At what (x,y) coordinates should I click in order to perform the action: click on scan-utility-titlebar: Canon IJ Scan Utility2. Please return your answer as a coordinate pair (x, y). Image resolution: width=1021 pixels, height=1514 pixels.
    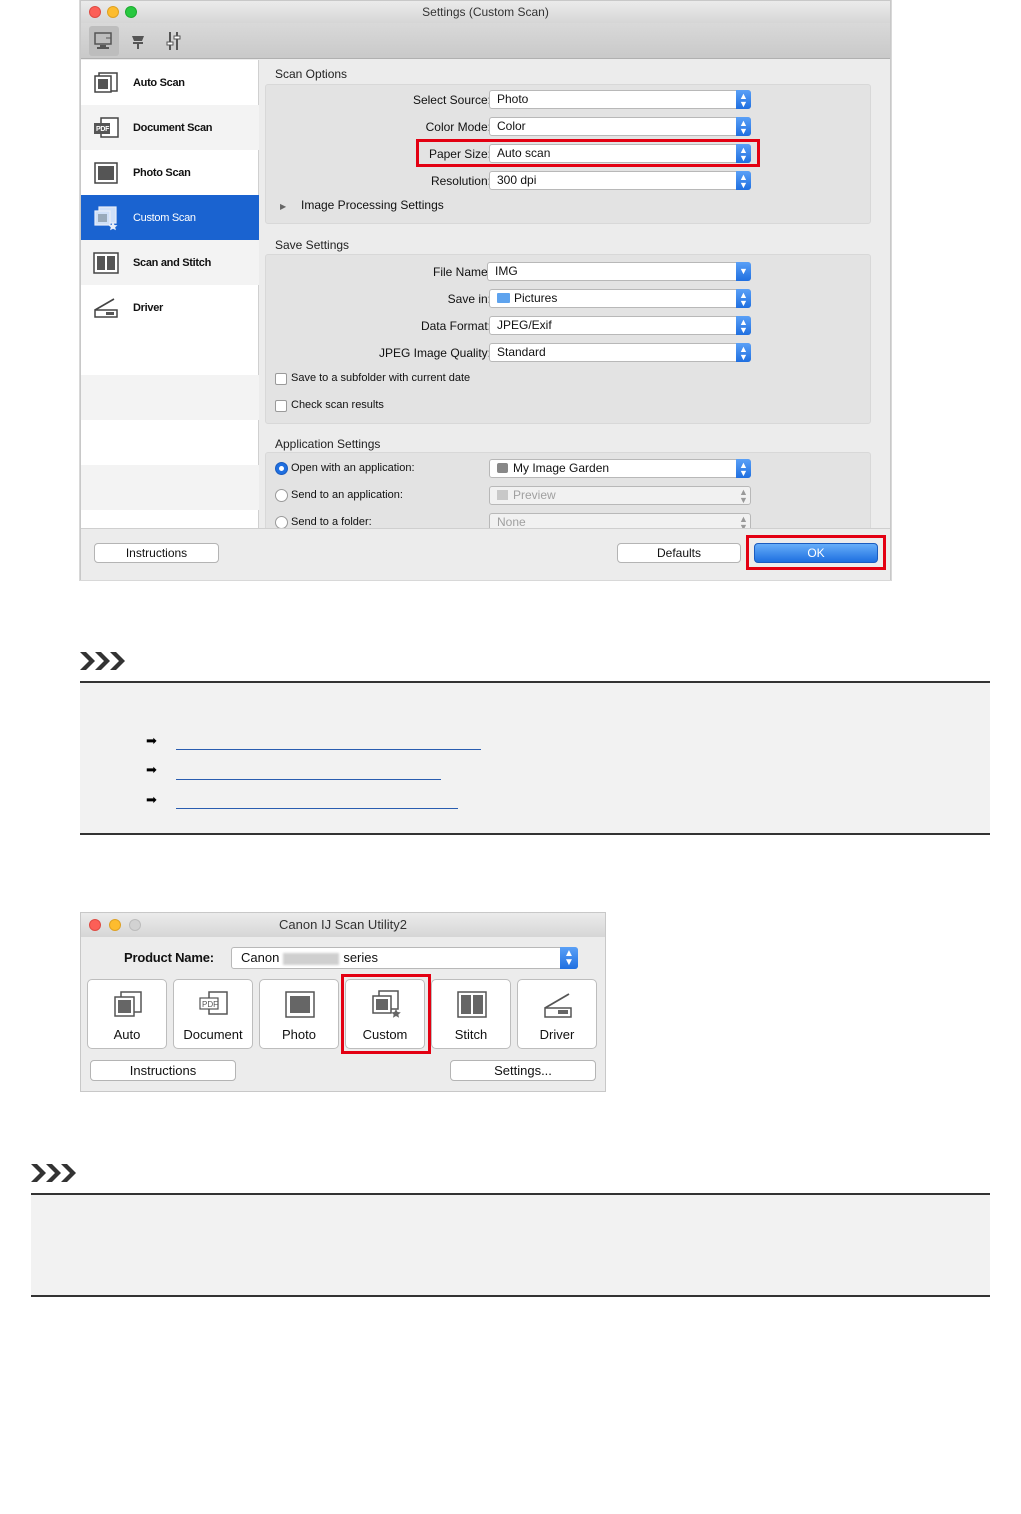
    Looking at the image, I should click on (343, 925).